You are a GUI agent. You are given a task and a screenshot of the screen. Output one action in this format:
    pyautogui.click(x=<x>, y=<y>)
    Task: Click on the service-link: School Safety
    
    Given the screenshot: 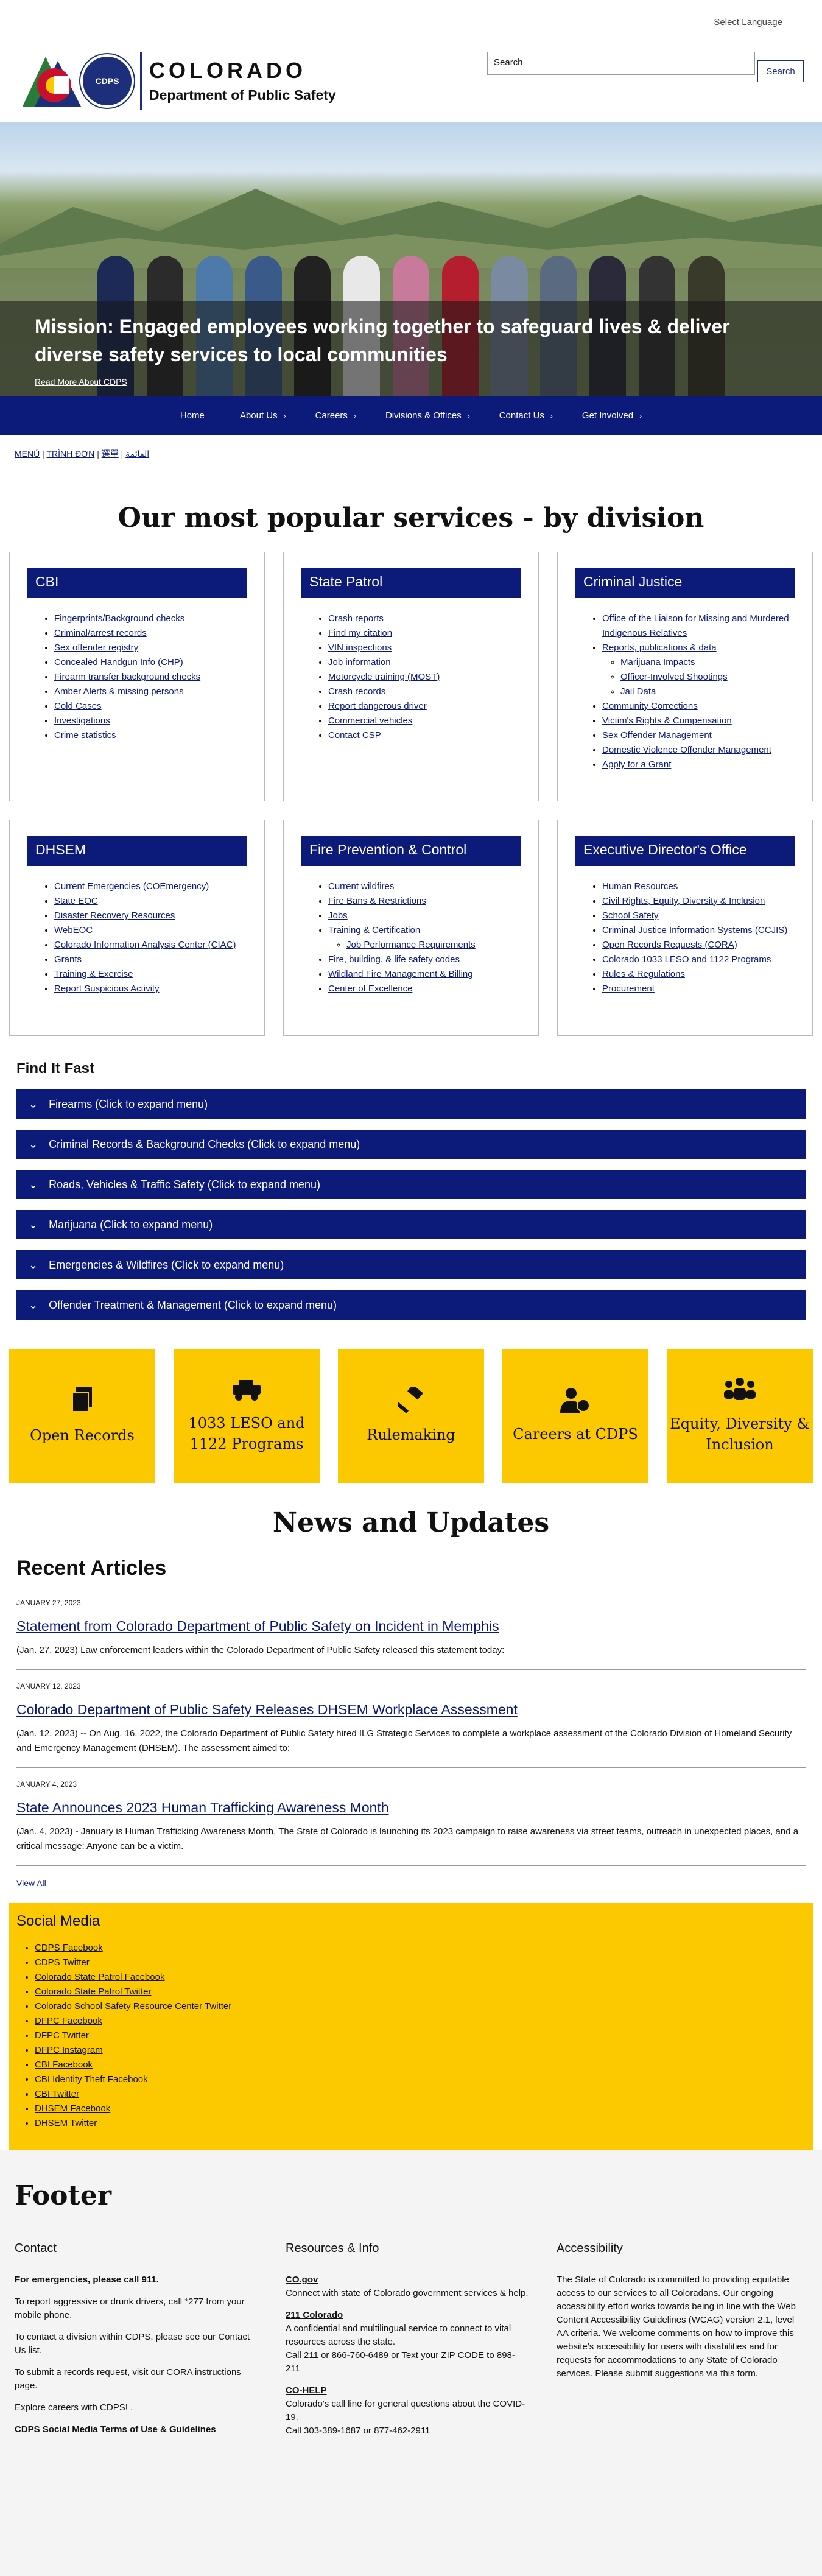 What is the action you would take?
    pyautogui.click(x=630, y=915)
    